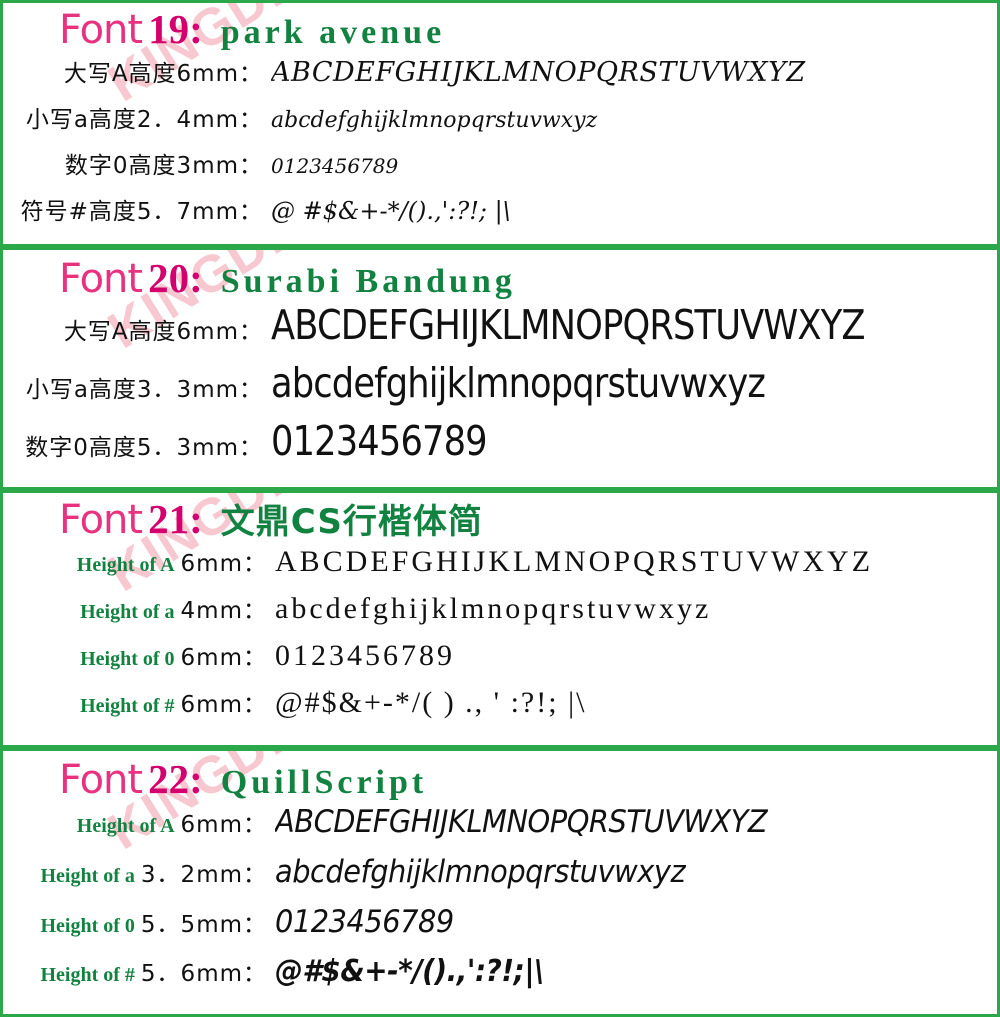  I want to click on metric-row: 小写a高度3．3mm： abcdefghijklmnopqrstuvwxyz, so click(500, 388).